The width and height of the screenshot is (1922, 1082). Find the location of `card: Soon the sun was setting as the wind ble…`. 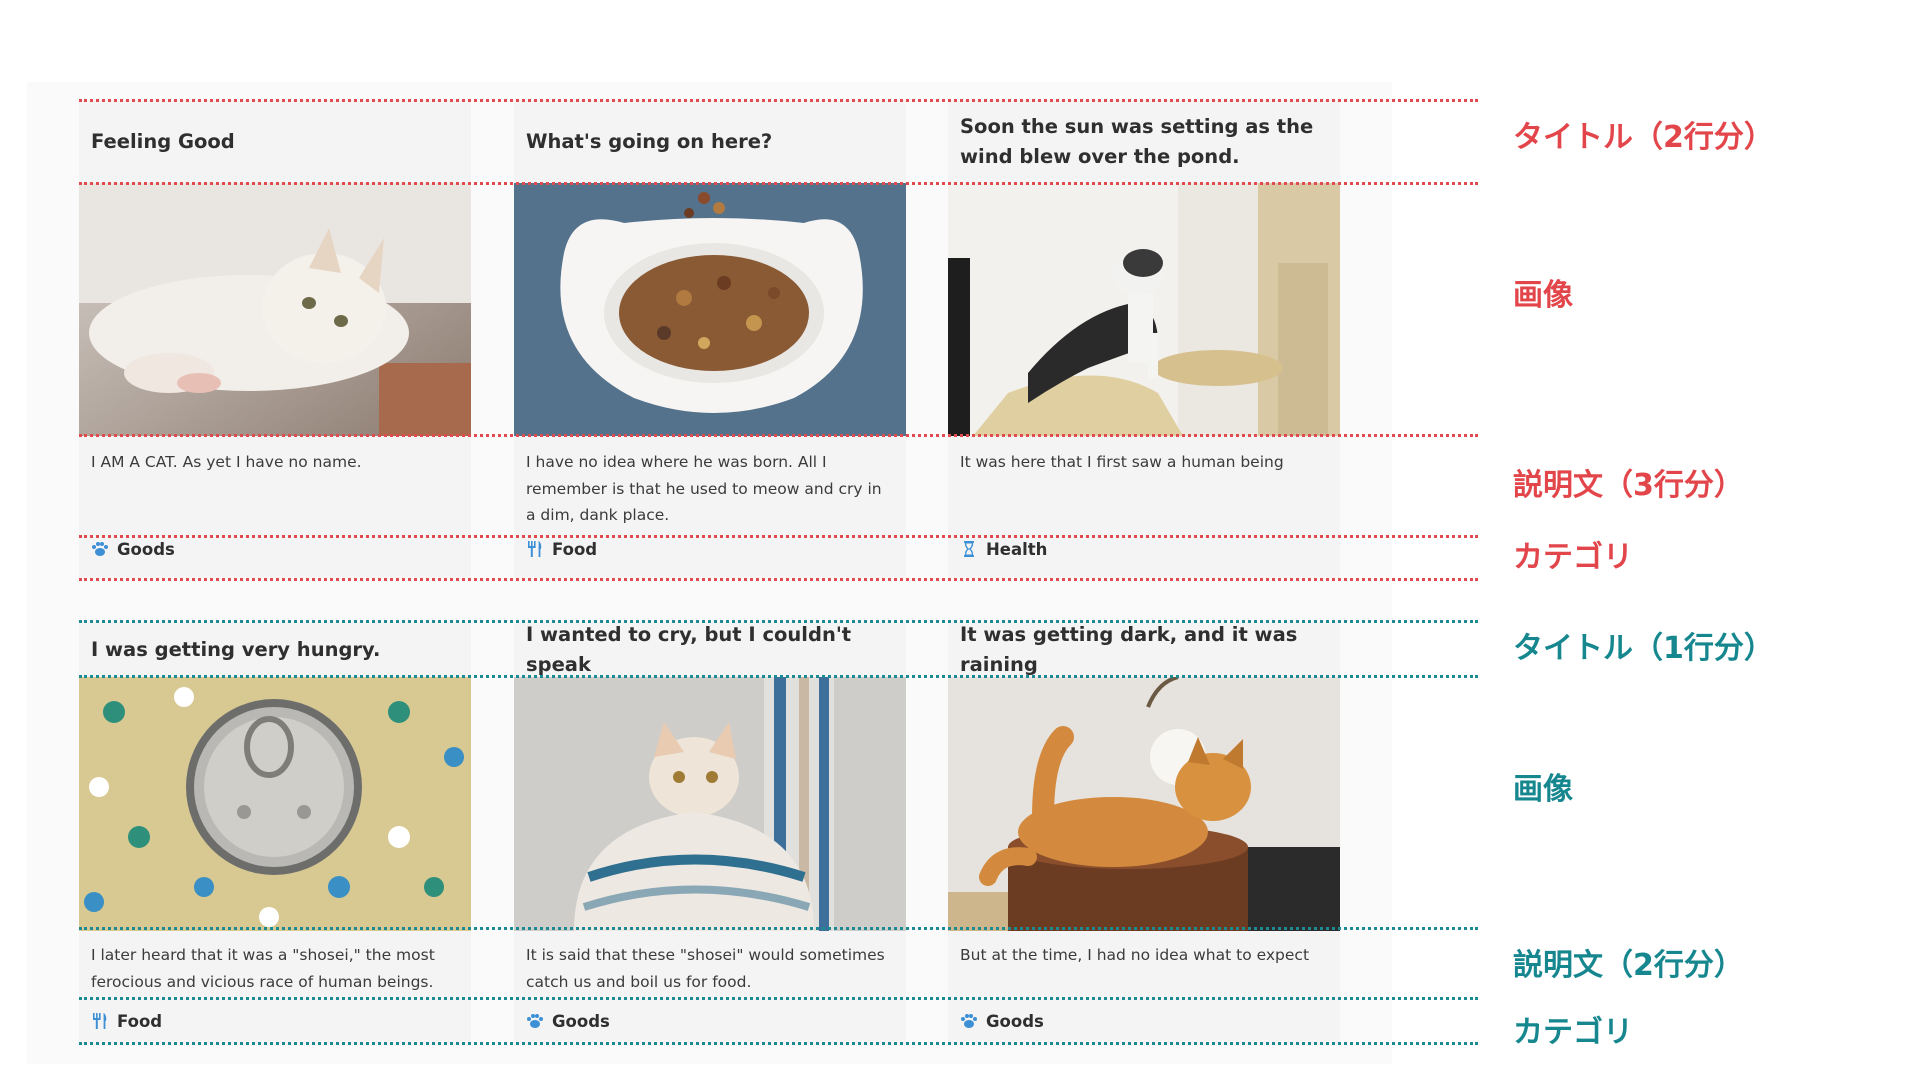

card: Soon the sun was setting as the wind ble… is located at coordinates (1144, 339).